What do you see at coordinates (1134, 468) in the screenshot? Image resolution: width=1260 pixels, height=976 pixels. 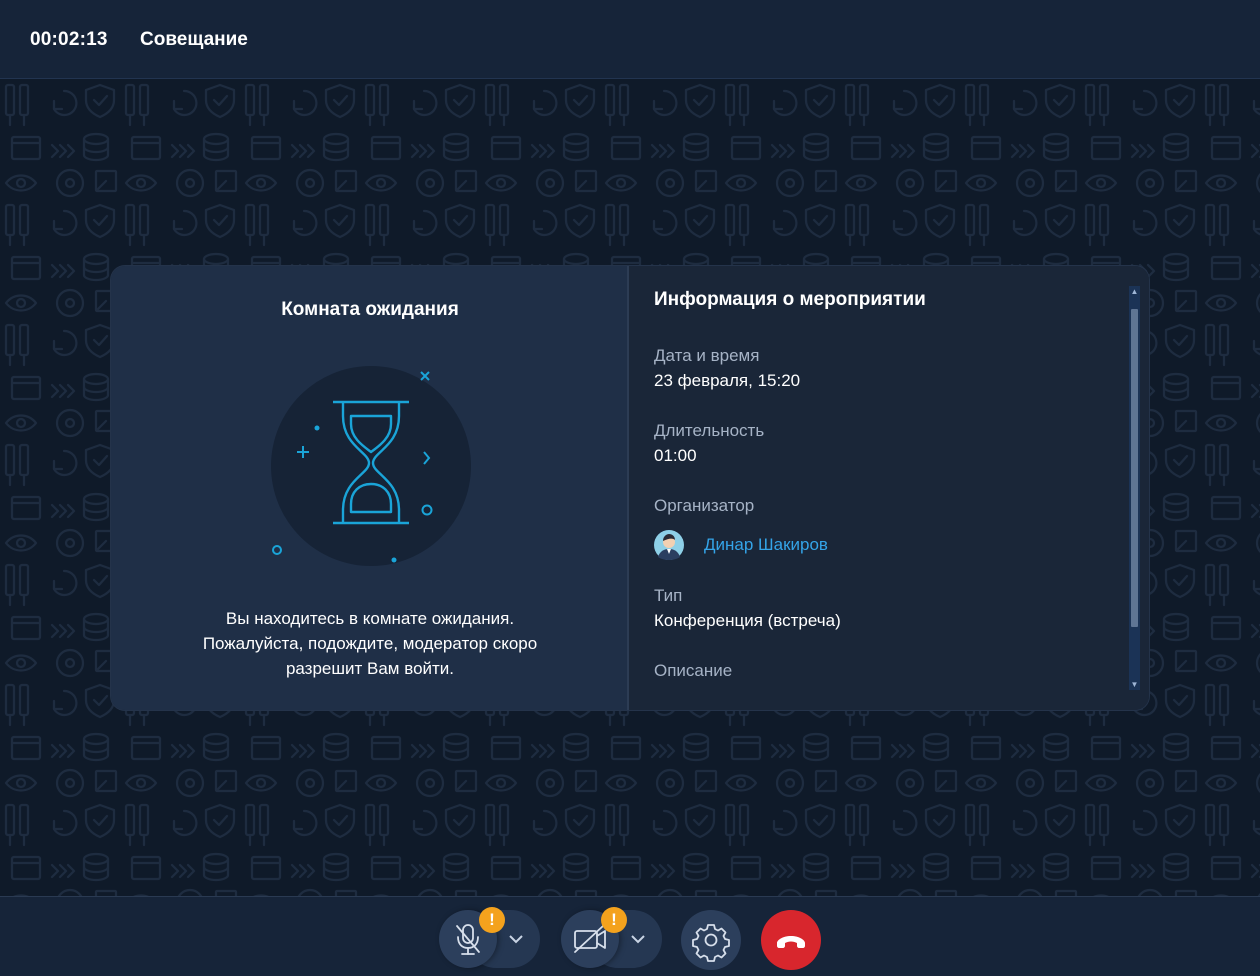 I see `scroll-thumb` at bounding box center [1134, 468].